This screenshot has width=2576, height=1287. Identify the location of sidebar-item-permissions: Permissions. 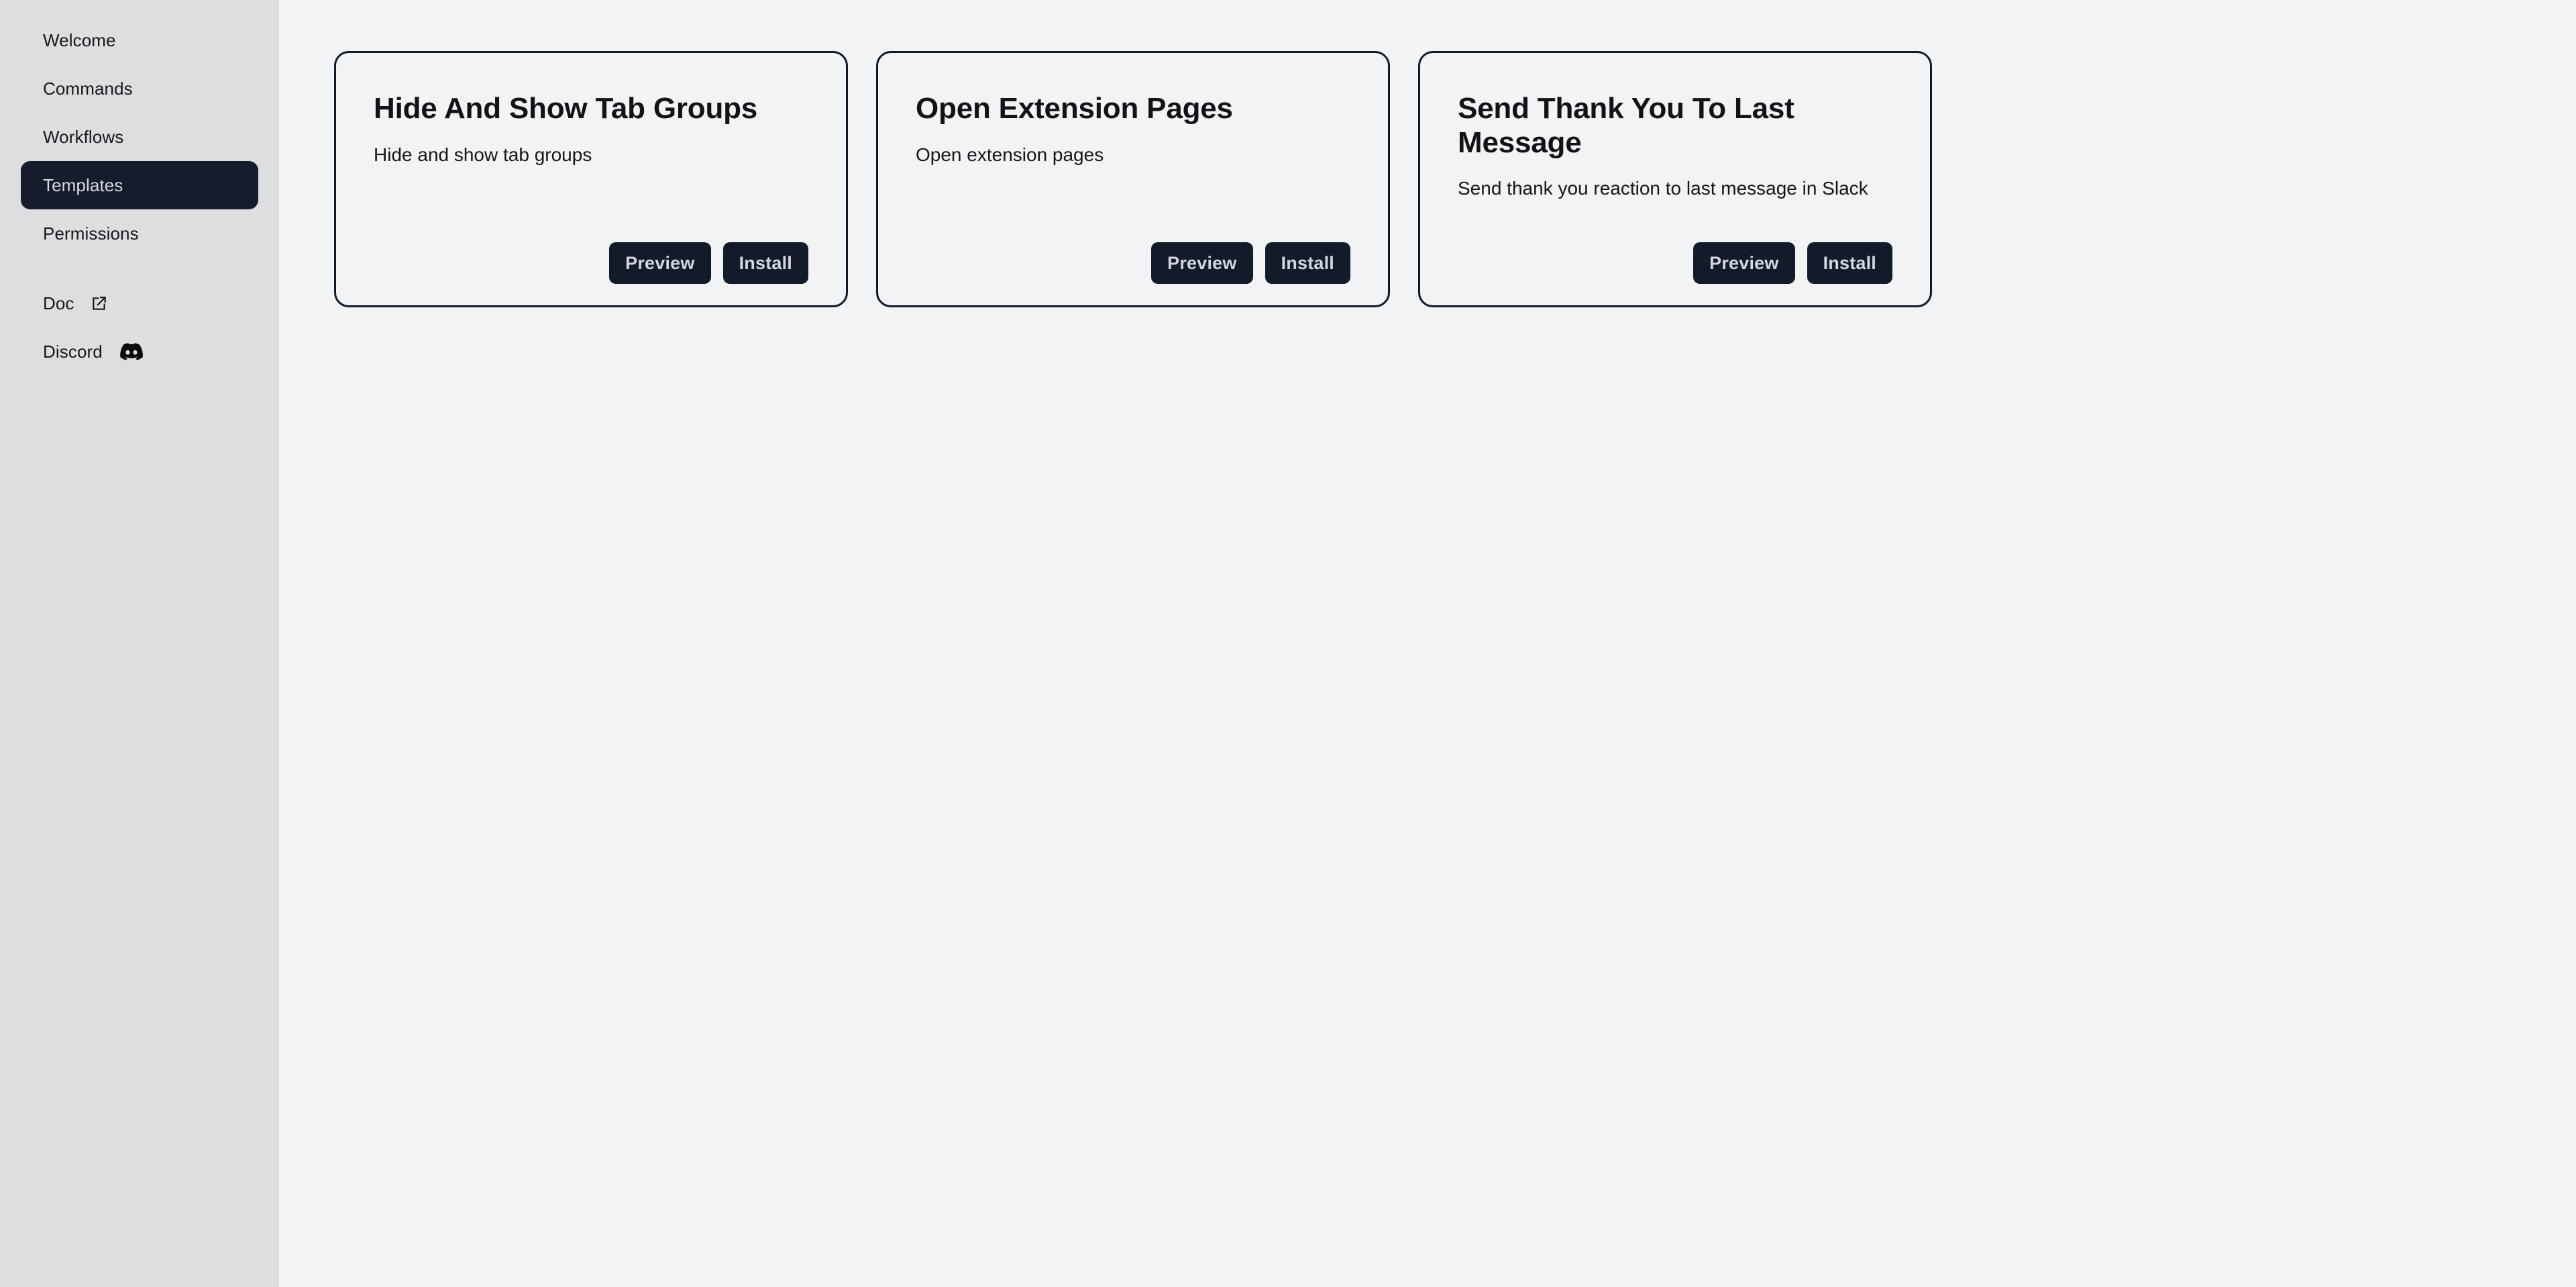
(139, 233).